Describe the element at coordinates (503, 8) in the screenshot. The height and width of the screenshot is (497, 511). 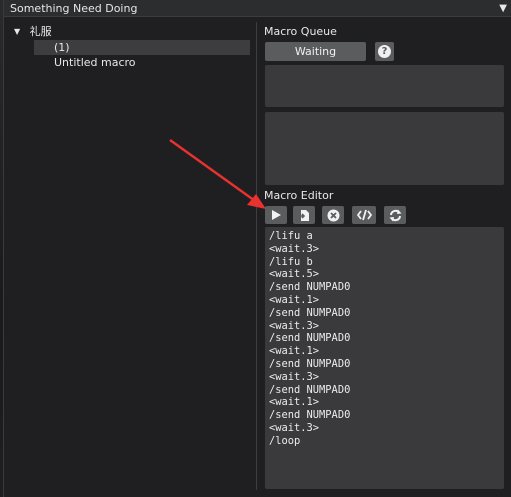
I see `collapse-icon: ▼` at that location.